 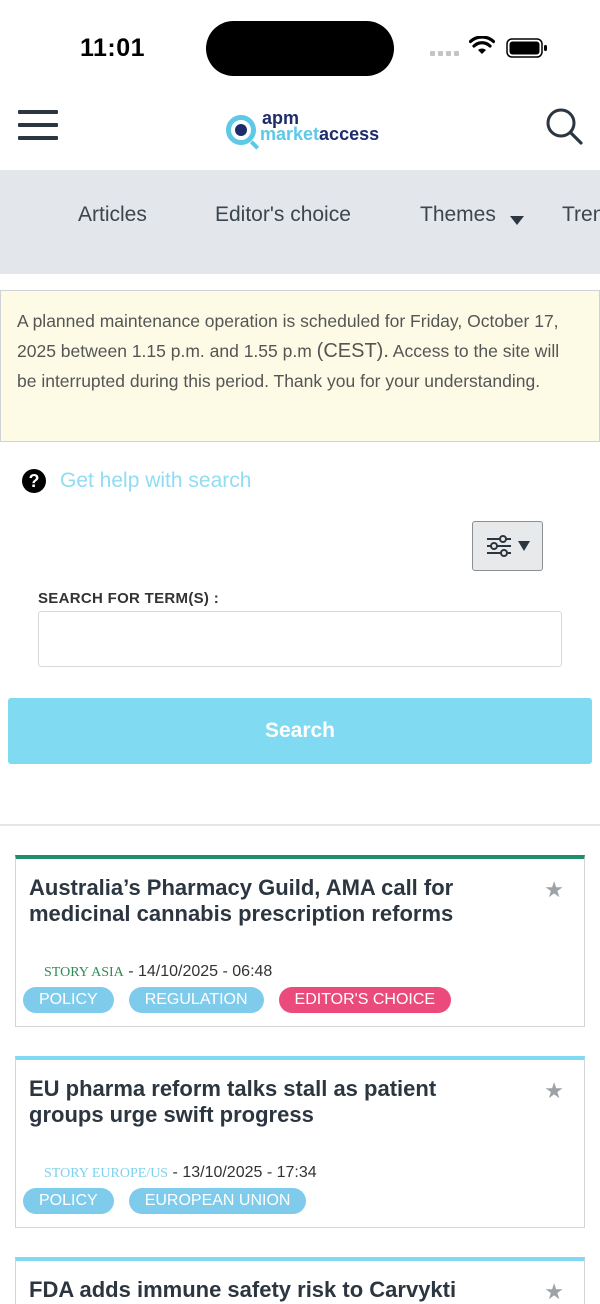 What do you see at coordinates (300, 825) in the screenshot?
I see `section-divider` at bounding box center [300, 825].